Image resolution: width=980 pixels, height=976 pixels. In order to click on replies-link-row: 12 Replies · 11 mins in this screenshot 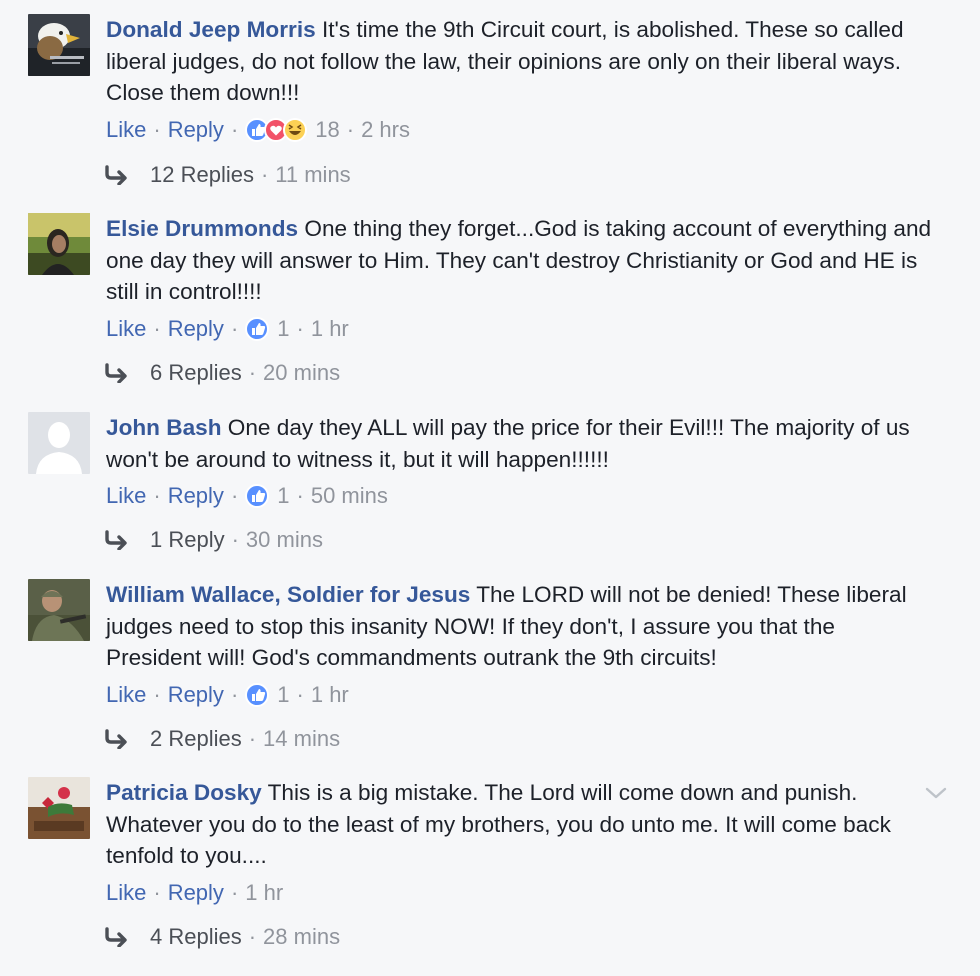, I will do `click(227, 175)`.